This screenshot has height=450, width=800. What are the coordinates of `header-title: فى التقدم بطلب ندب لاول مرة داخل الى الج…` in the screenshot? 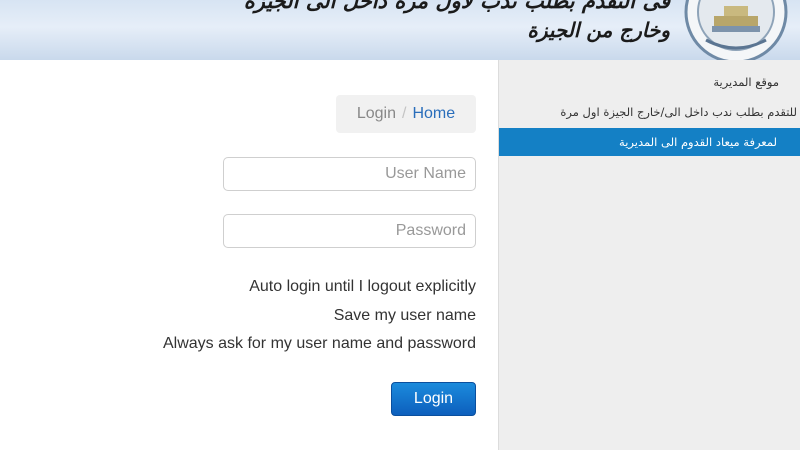 It's located at (457, 22).